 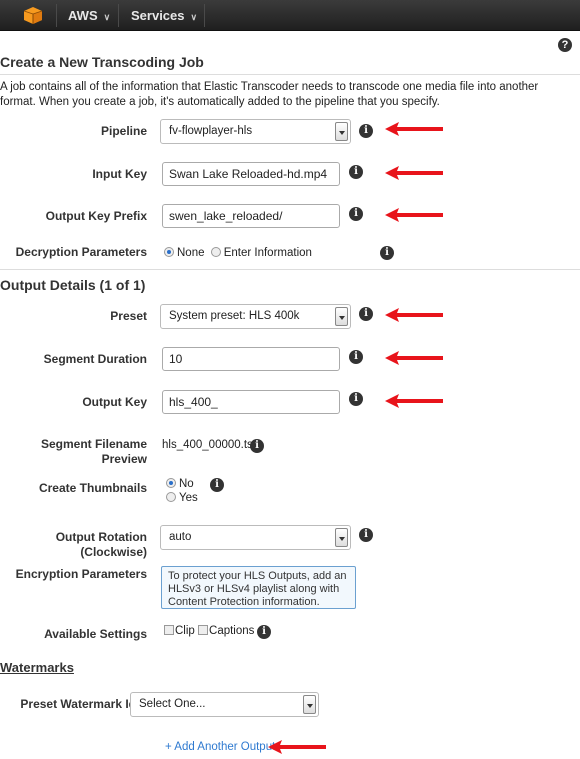 What do you see at coordinates (232, 631) in the screenshot?
I see `captions-label: Captions` at bounding box center [232, 631].